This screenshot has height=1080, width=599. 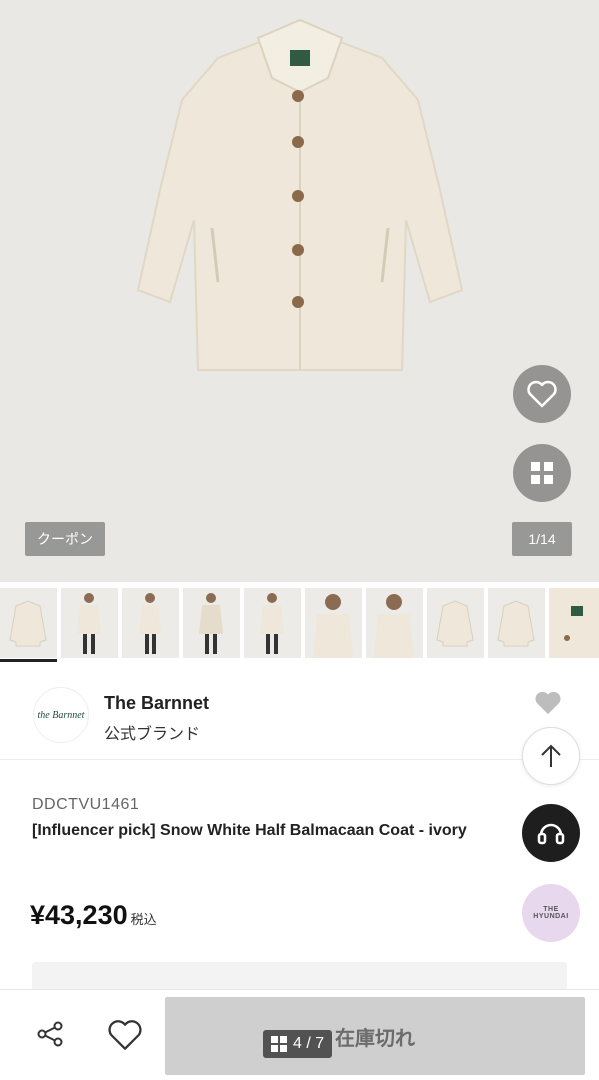 I want to click on arrow-up-icon, so click(x=551, y=755).